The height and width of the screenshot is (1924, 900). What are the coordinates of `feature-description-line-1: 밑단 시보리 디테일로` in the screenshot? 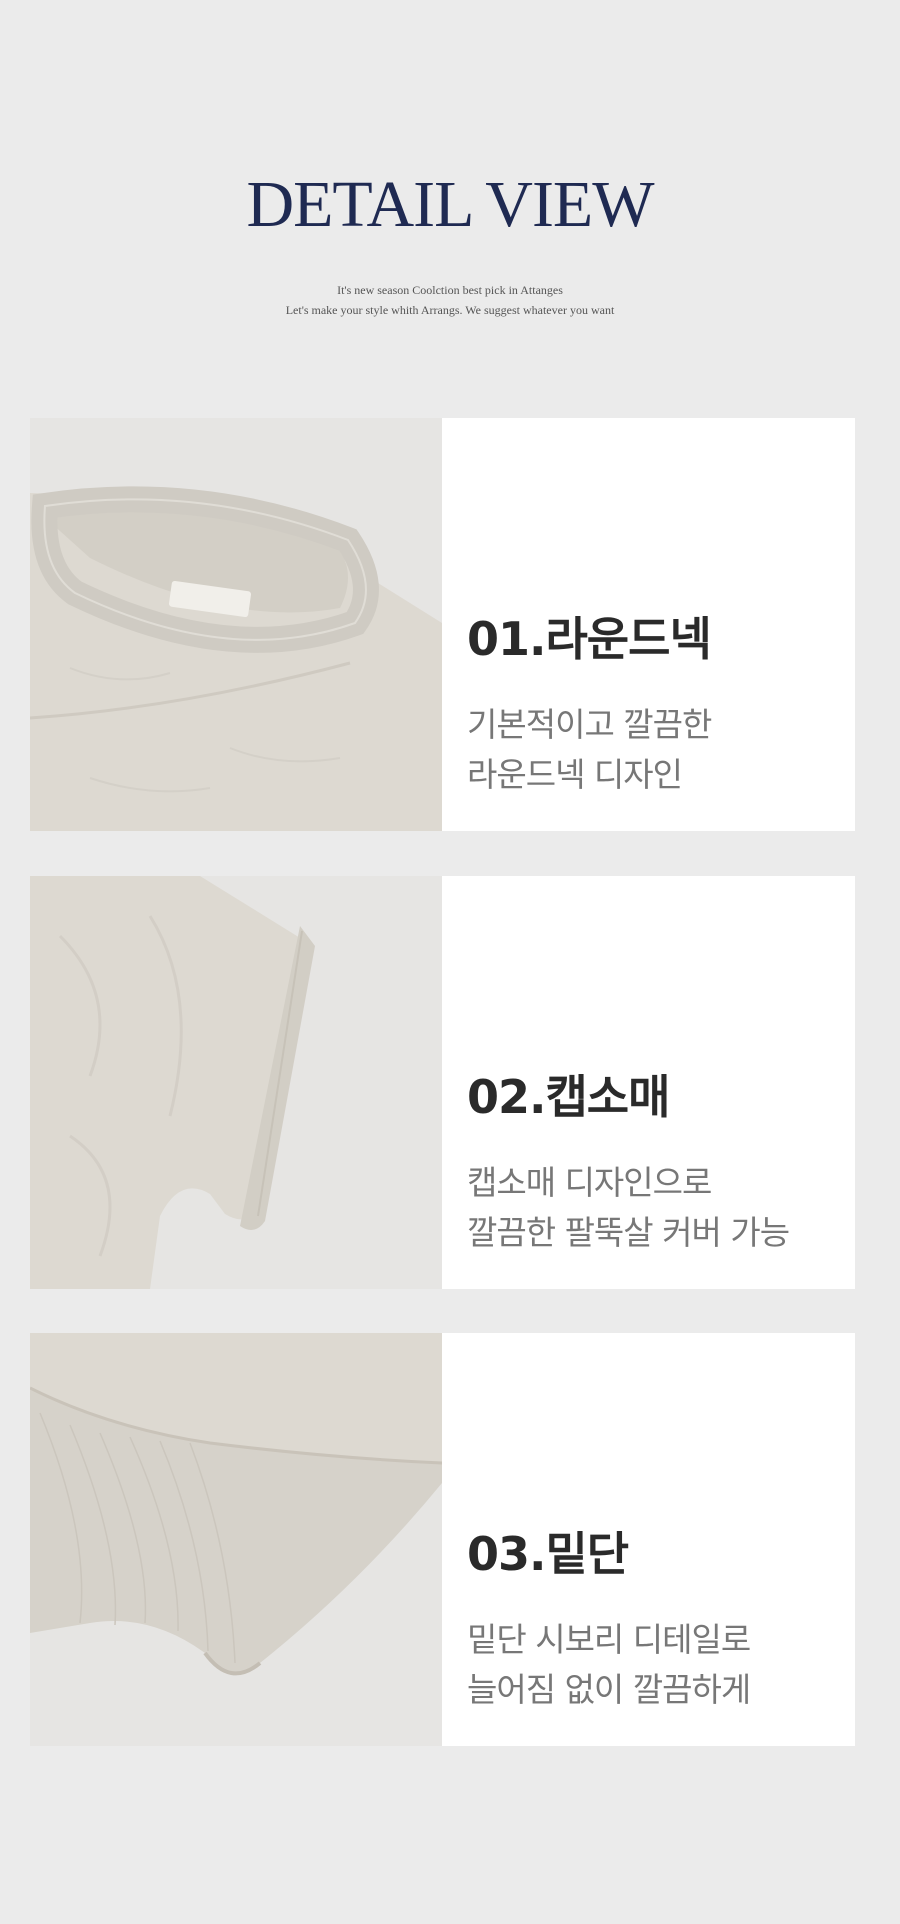 It's located at (609, 1639).